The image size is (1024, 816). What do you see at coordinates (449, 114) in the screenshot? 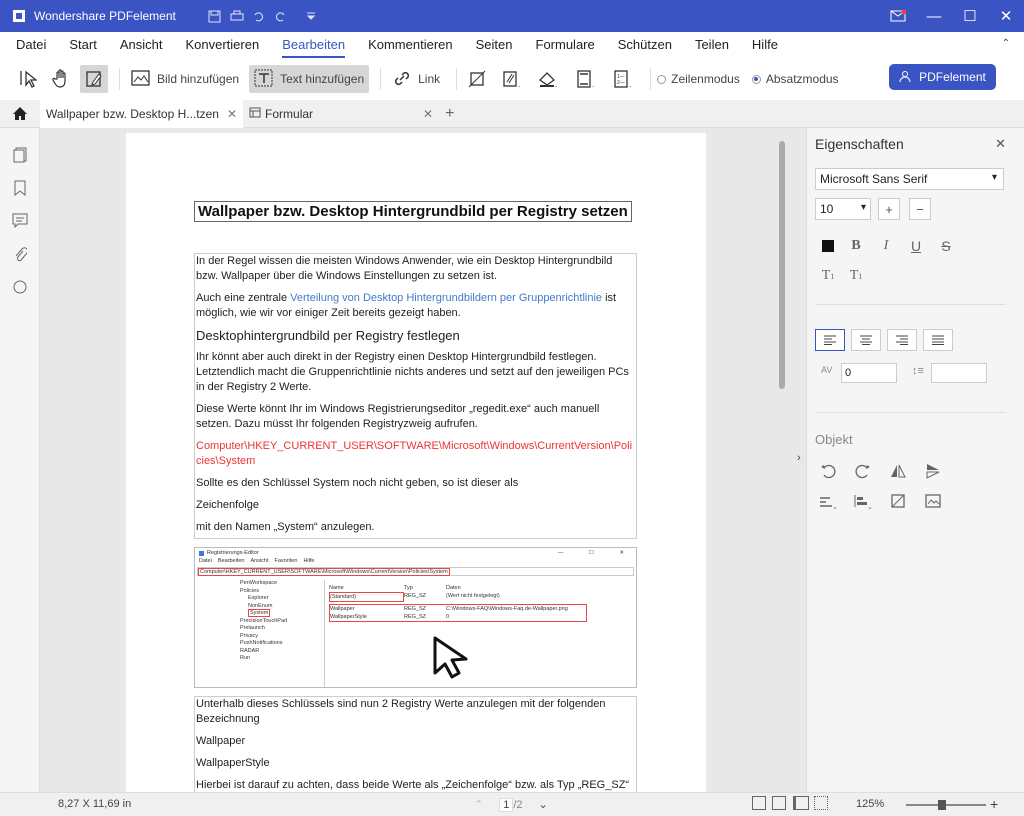
I see `new-tab-icon: +` at bounding box center [449, 114].